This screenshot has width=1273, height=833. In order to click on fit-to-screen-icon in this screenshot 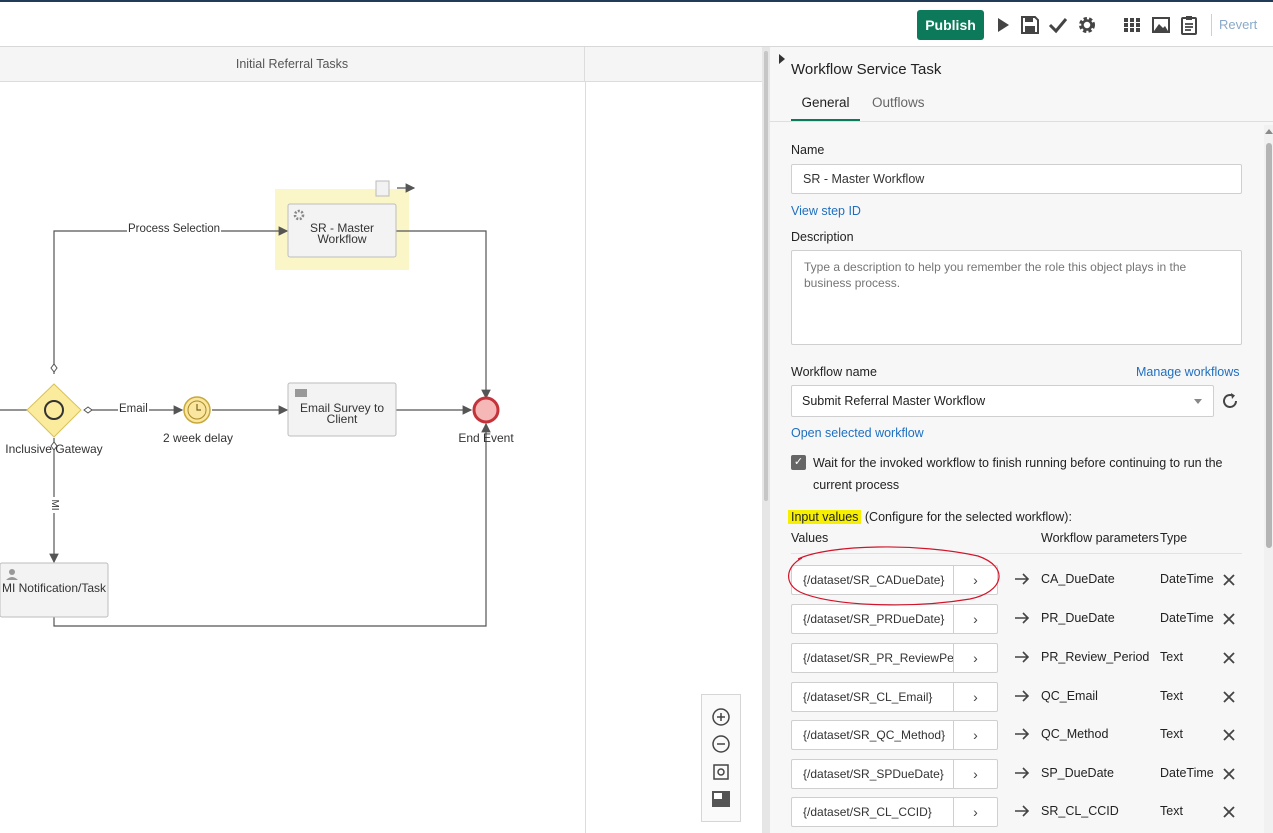, I will do `click(721, 772)`.